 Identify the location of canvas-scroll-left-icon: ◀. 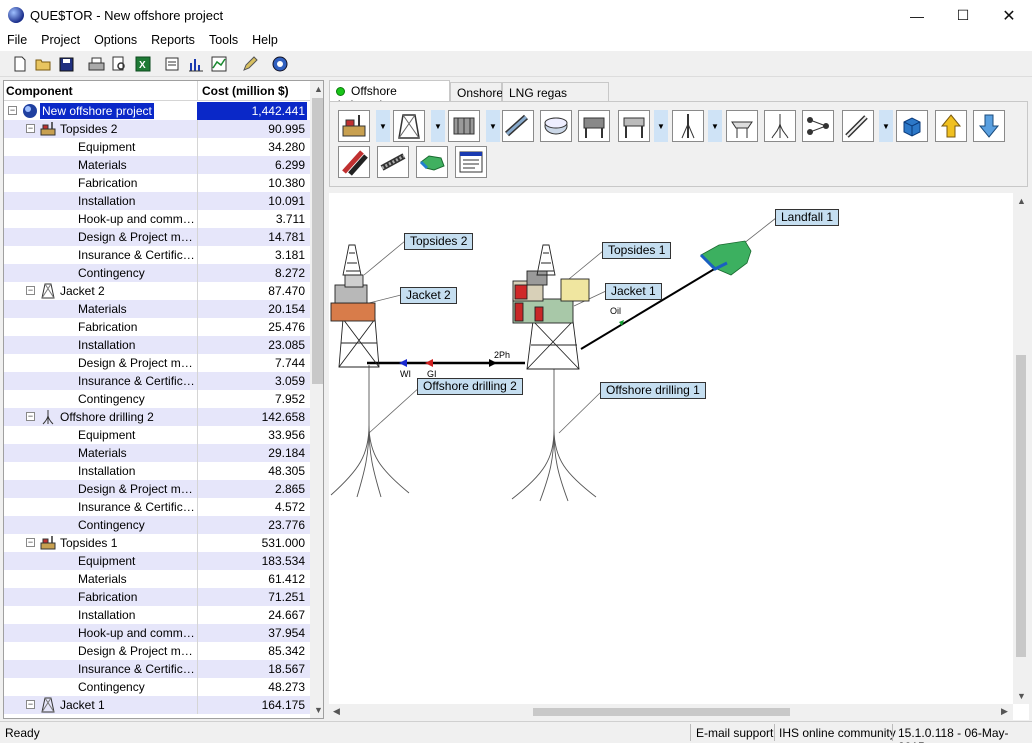
(336, 711).